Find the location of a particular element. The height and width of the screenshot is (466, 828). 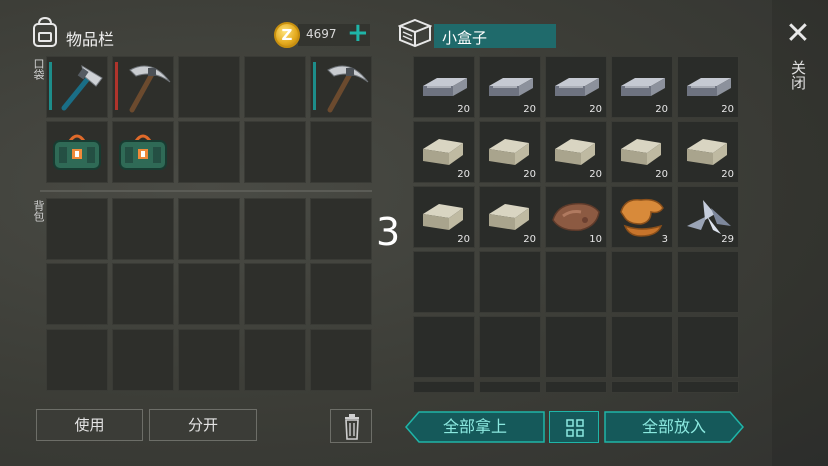

container-slot: 3 is located at coordinates (642, 217).